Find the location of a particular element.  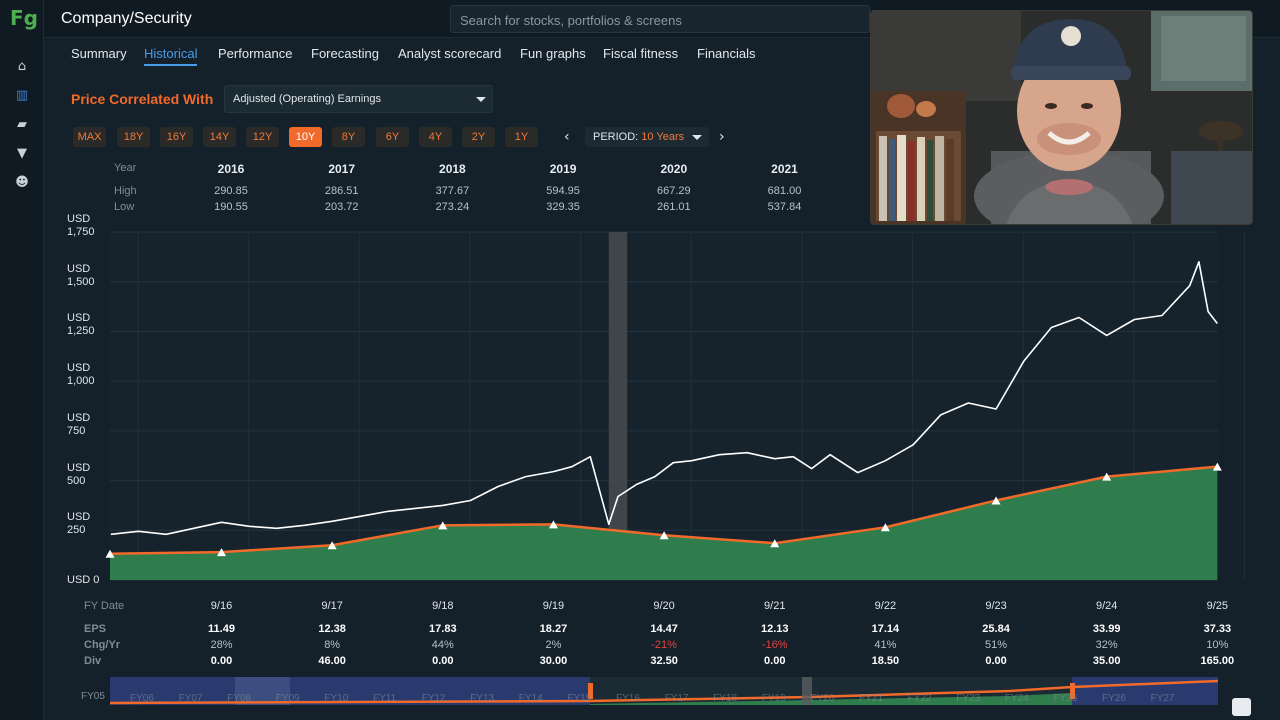

div-cell: 32.50 is located at coordinates (664, 661).